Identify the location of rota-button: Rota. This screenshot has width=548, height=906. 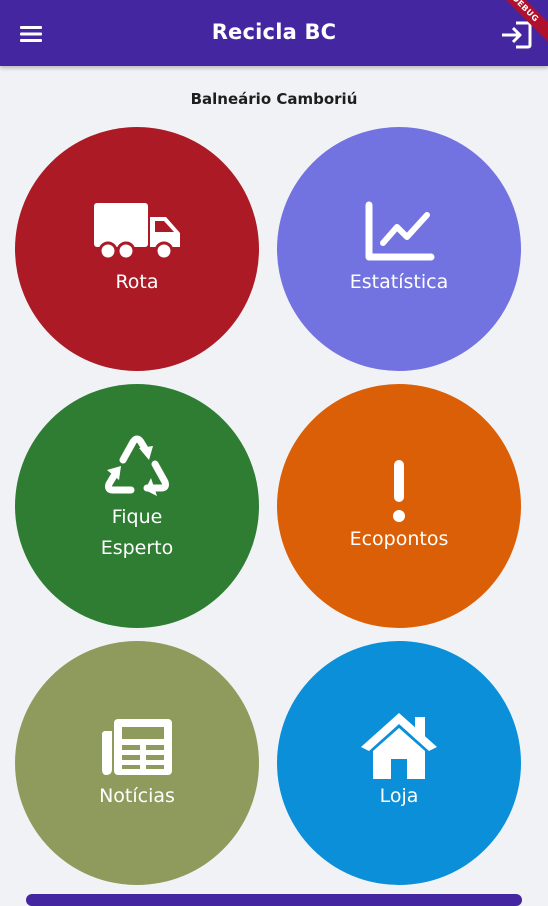
(137, 249).